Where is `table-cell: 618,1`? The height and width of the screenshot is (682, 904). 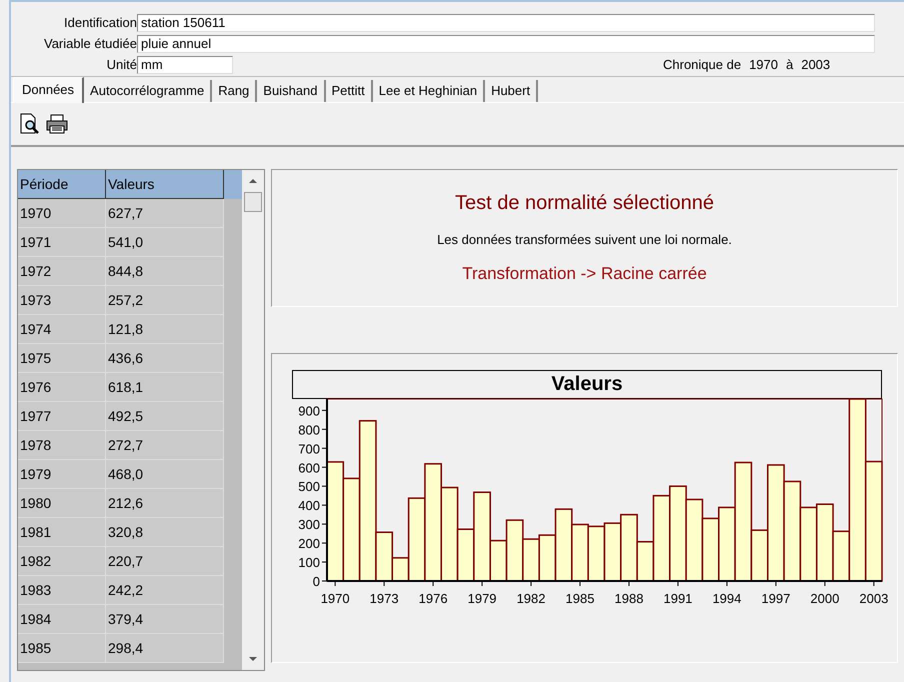
table-cell: 618,1 is located at coordinates (165, 387).